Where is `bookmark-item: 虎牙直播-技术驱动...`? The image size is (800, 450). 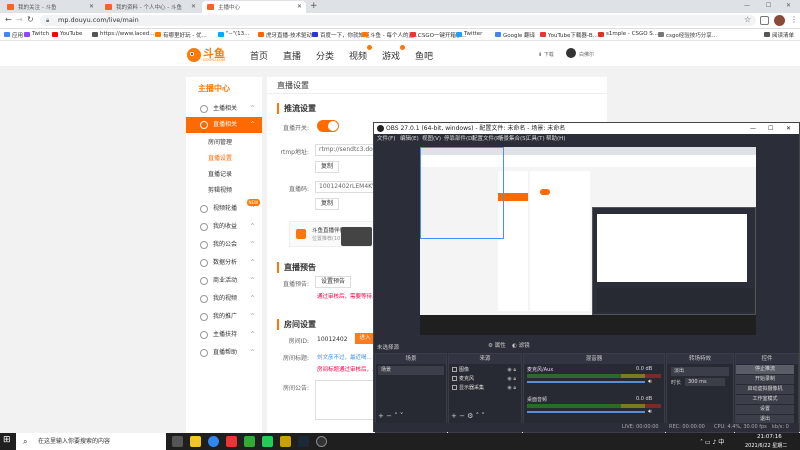
bookmark-item: 虎牙直播-技术驱动... is located at coordinates (287, 35).